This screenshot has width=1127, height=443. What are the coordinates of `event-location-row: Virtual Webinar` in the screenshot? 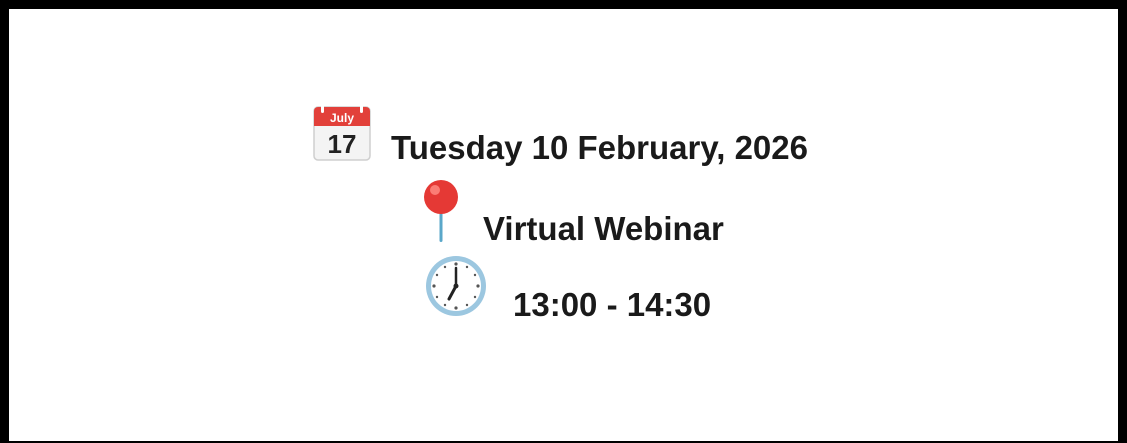 It's located at (572, 213).